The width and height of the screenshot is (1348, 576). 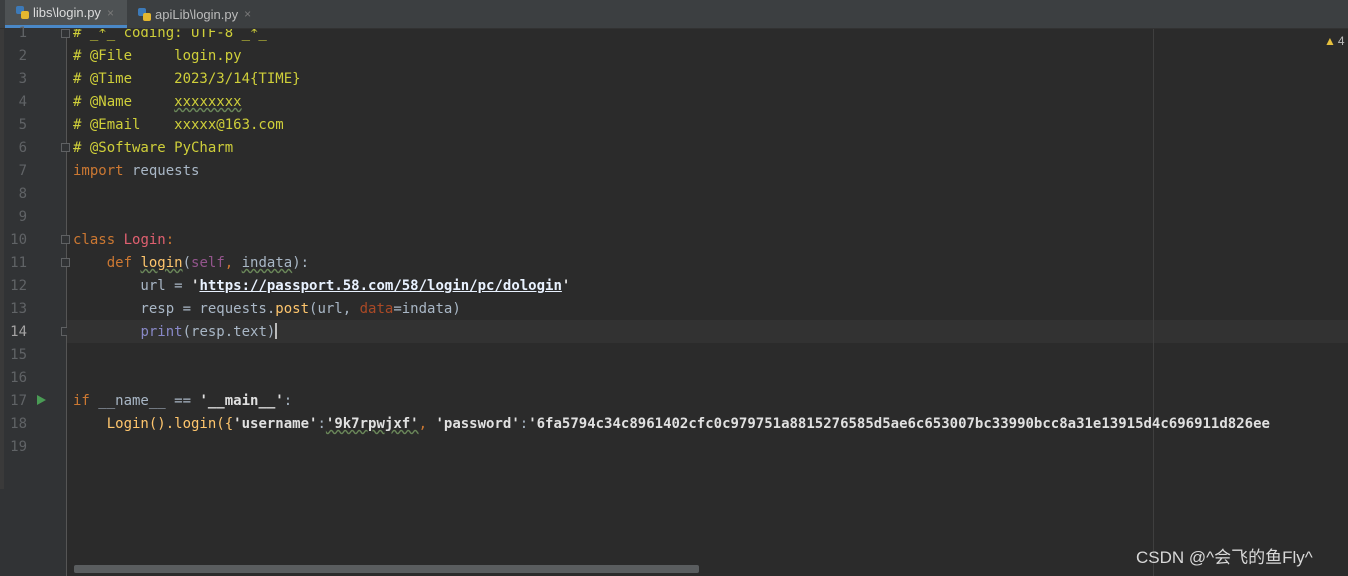 What do you see at coordinates (208, 263) in the screenshot?
I see `self-keyword: self` at bounding box center [208, 263].